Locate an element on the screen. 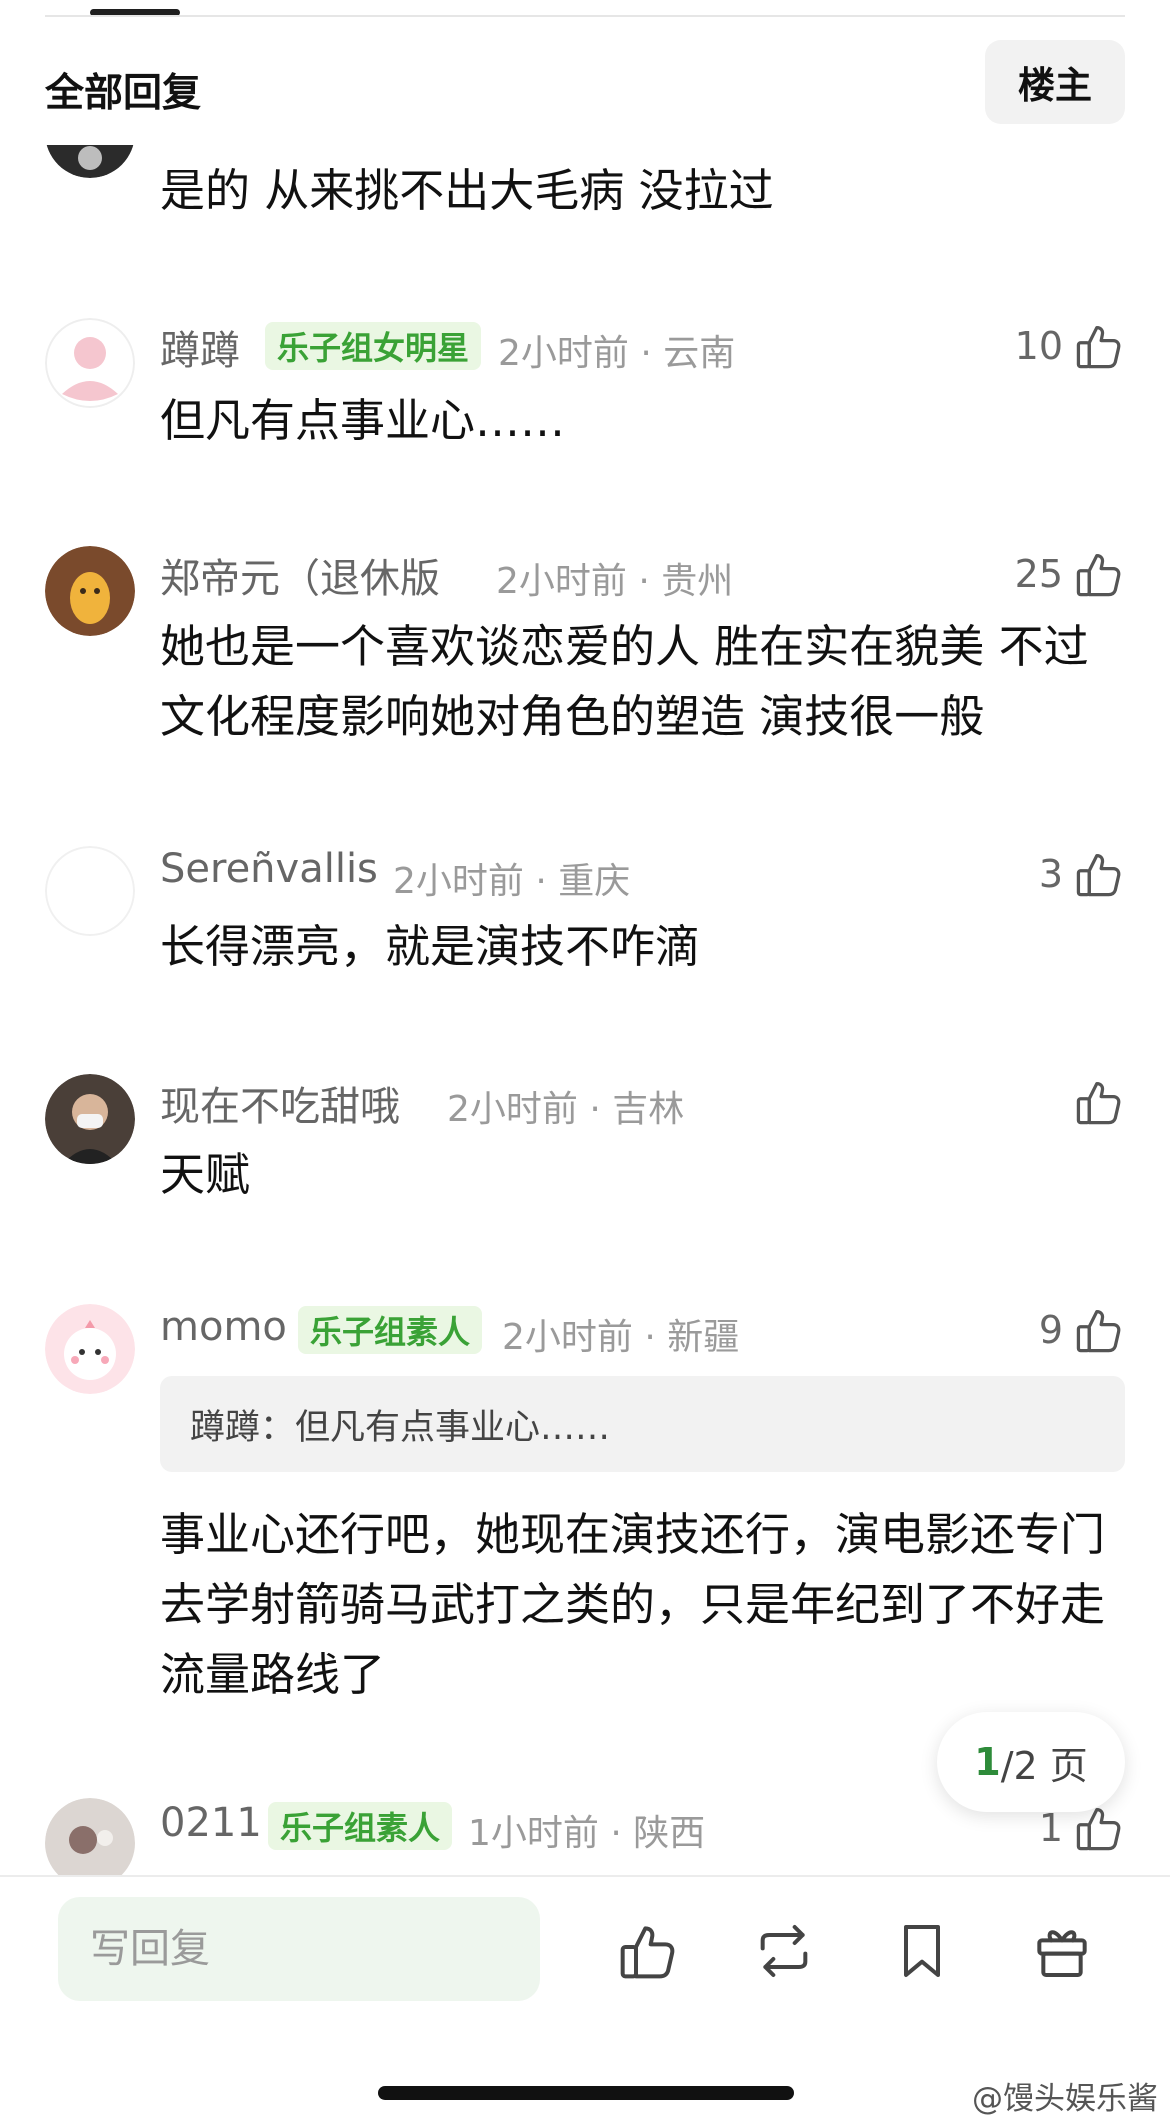 The height and width of the screenshot is (2125, 1170). page-title: 全部回复 is located at coordinates (123, 93).